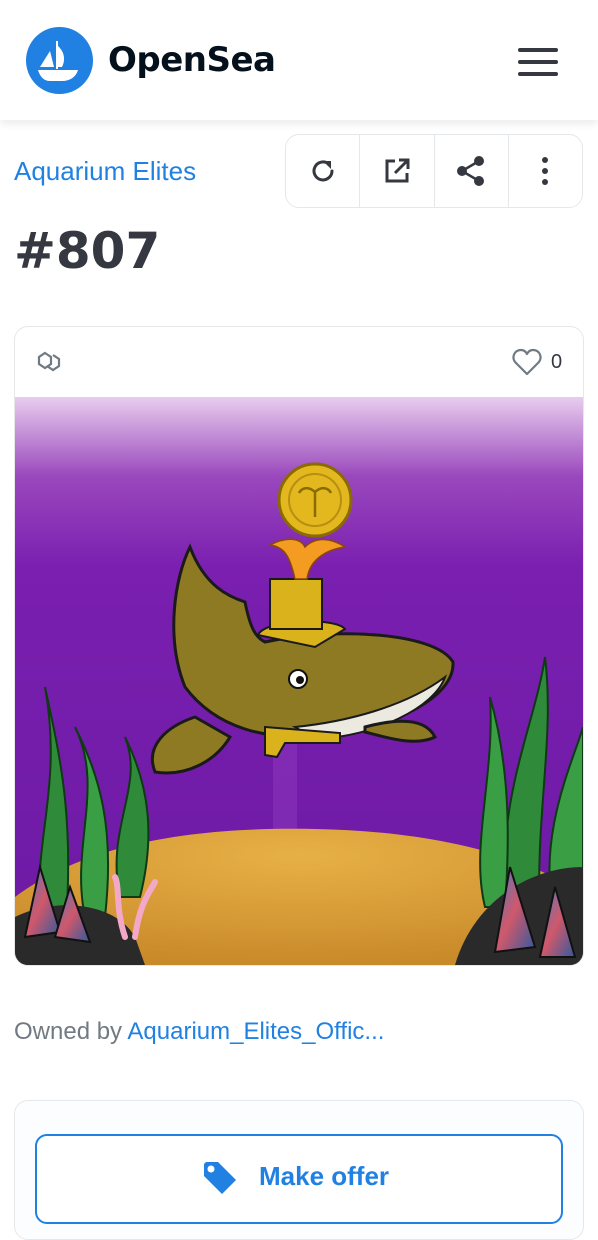 The width and height of the screenshot is (598, 1240). I want to click on offer-panel: Make offer, so click(299, 1170).